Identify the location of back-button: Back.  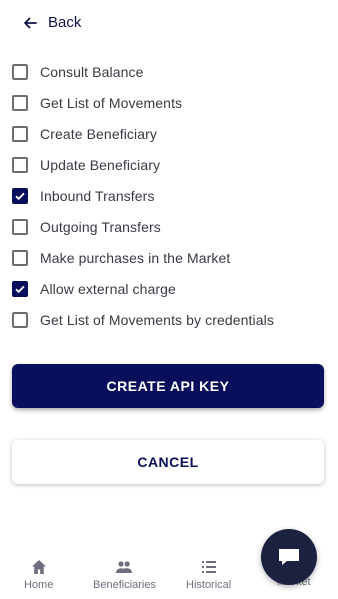
(51, 22).